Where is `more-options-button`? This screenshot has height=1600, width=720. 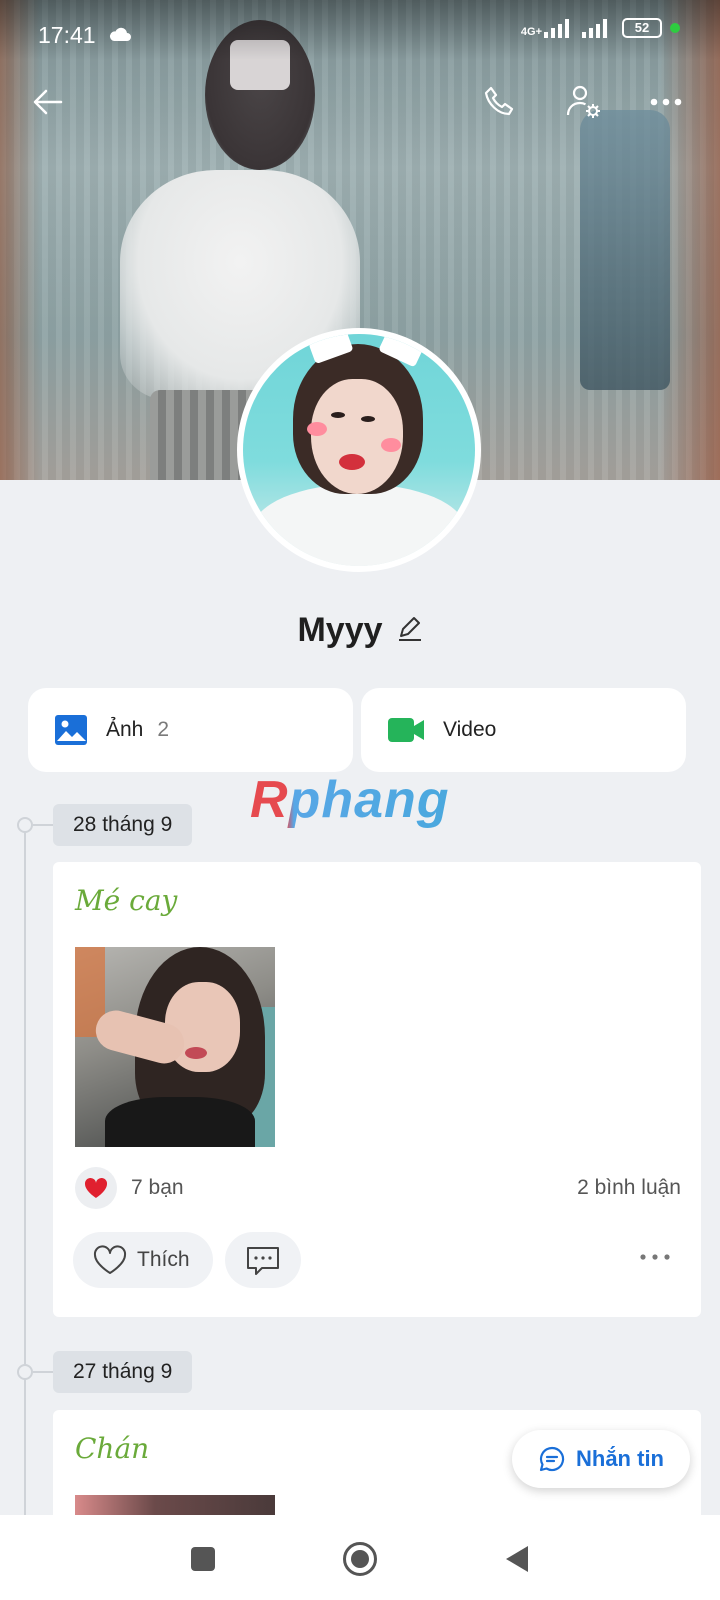 more-options-button is located at coordinates (666, 102).